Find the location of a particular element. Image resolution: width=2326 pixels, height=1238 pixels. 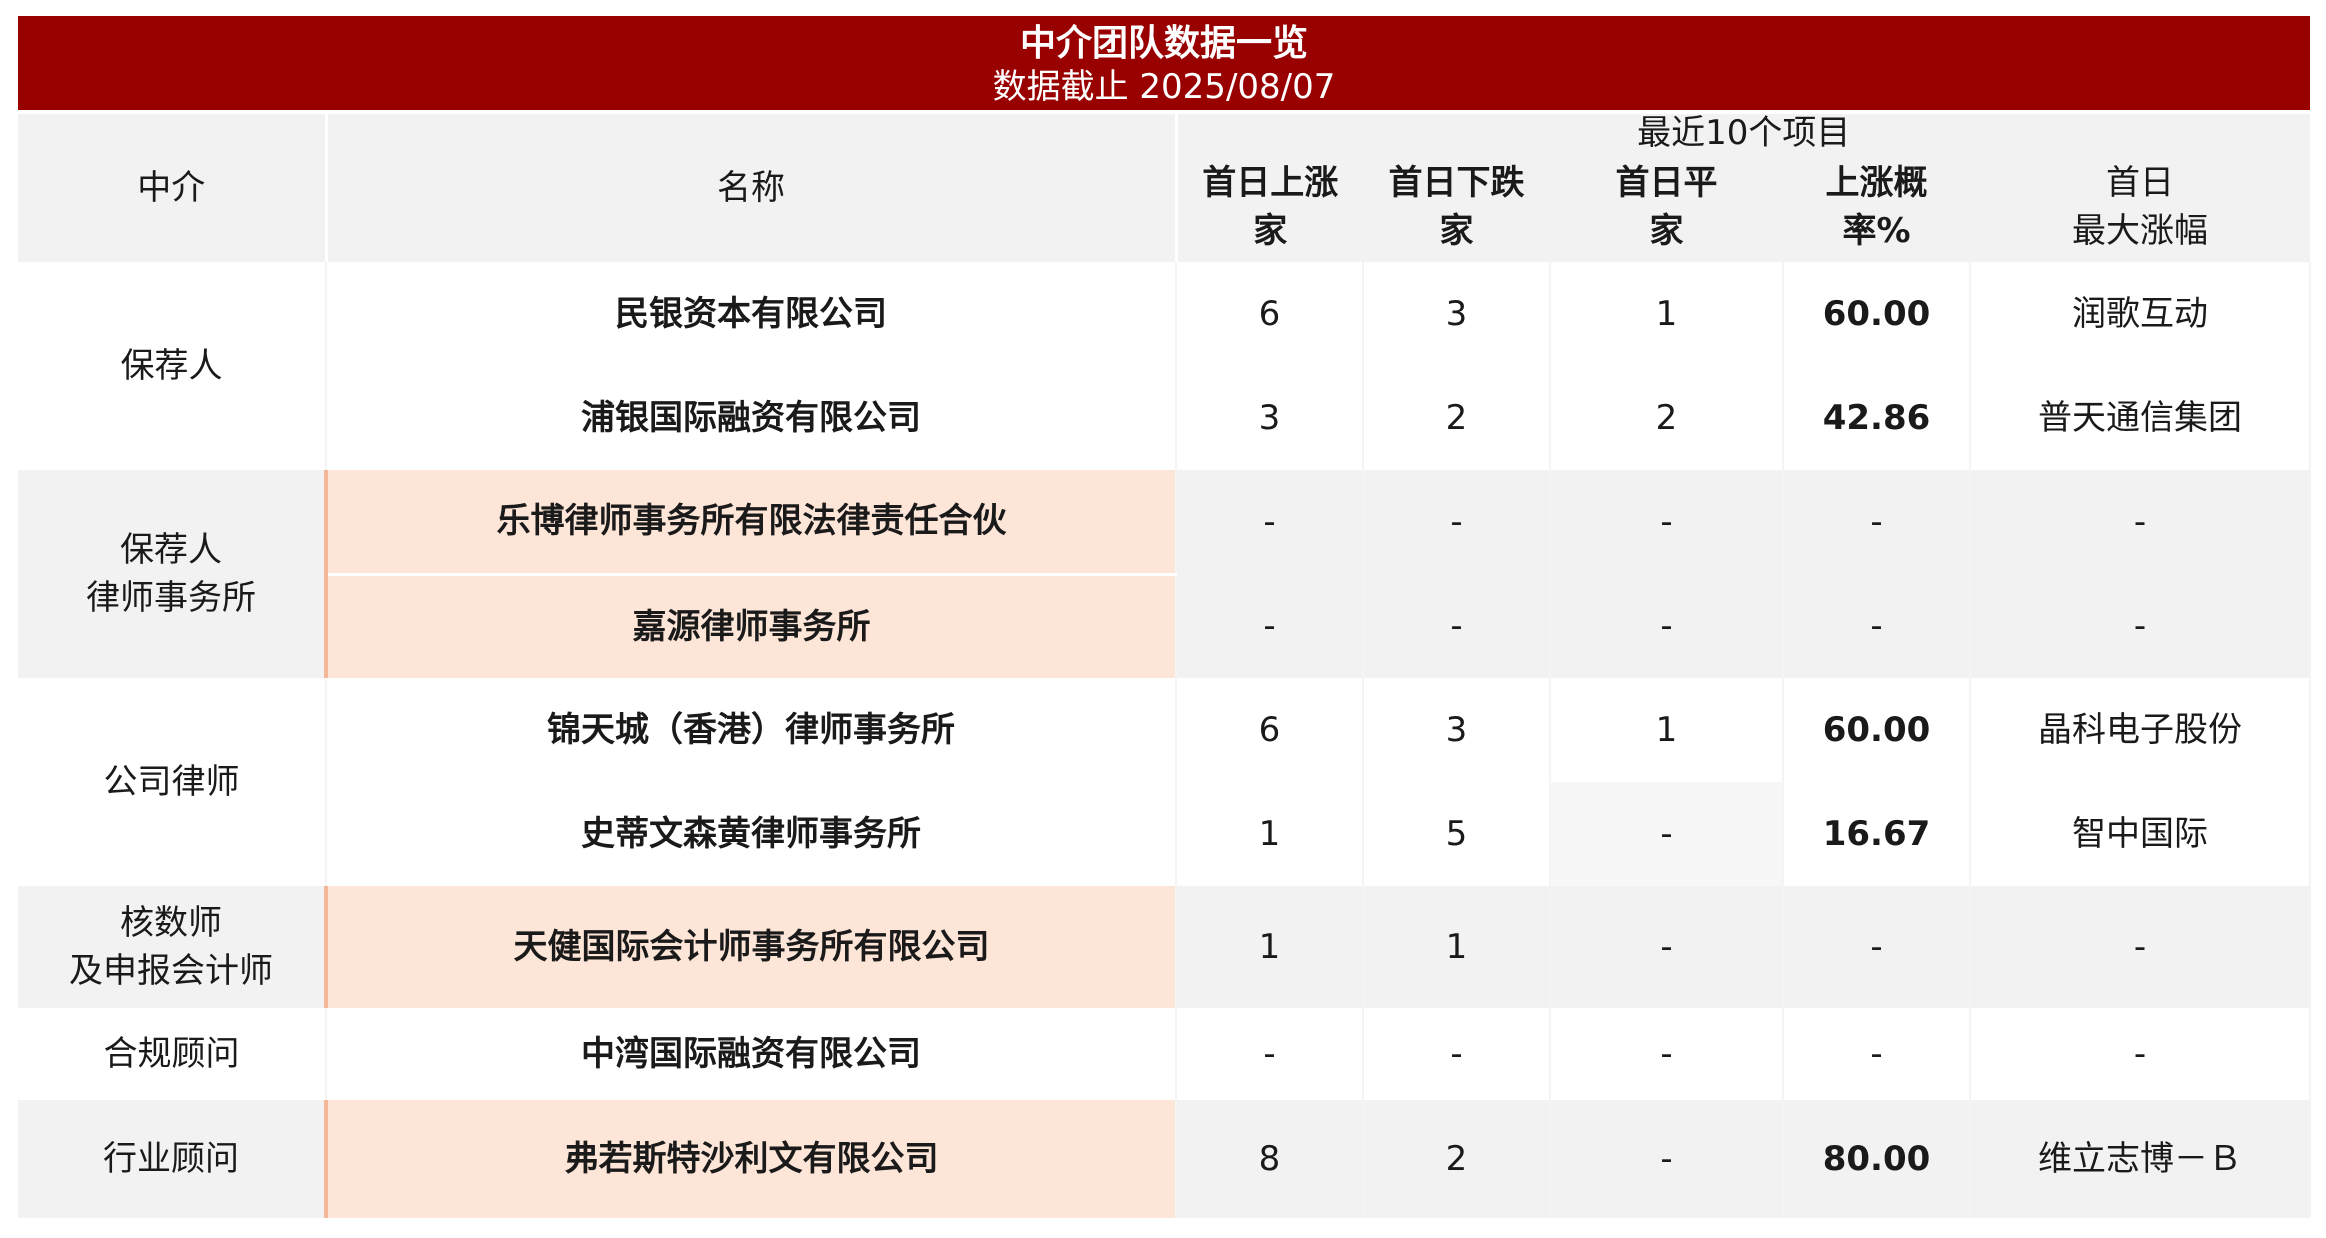

header-intermediary: 中介 is located at coordinates (172, 188).